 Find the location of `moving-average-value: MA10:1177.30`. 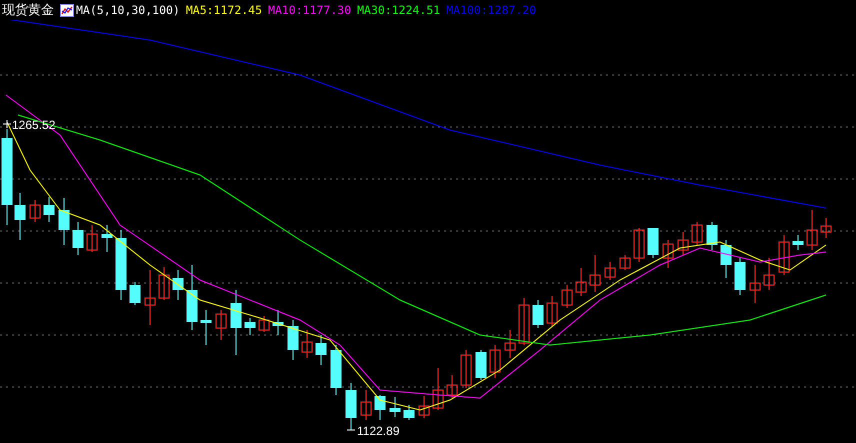

moving-average-value: MA10:1177.30 is located at coordinates (310, 10).